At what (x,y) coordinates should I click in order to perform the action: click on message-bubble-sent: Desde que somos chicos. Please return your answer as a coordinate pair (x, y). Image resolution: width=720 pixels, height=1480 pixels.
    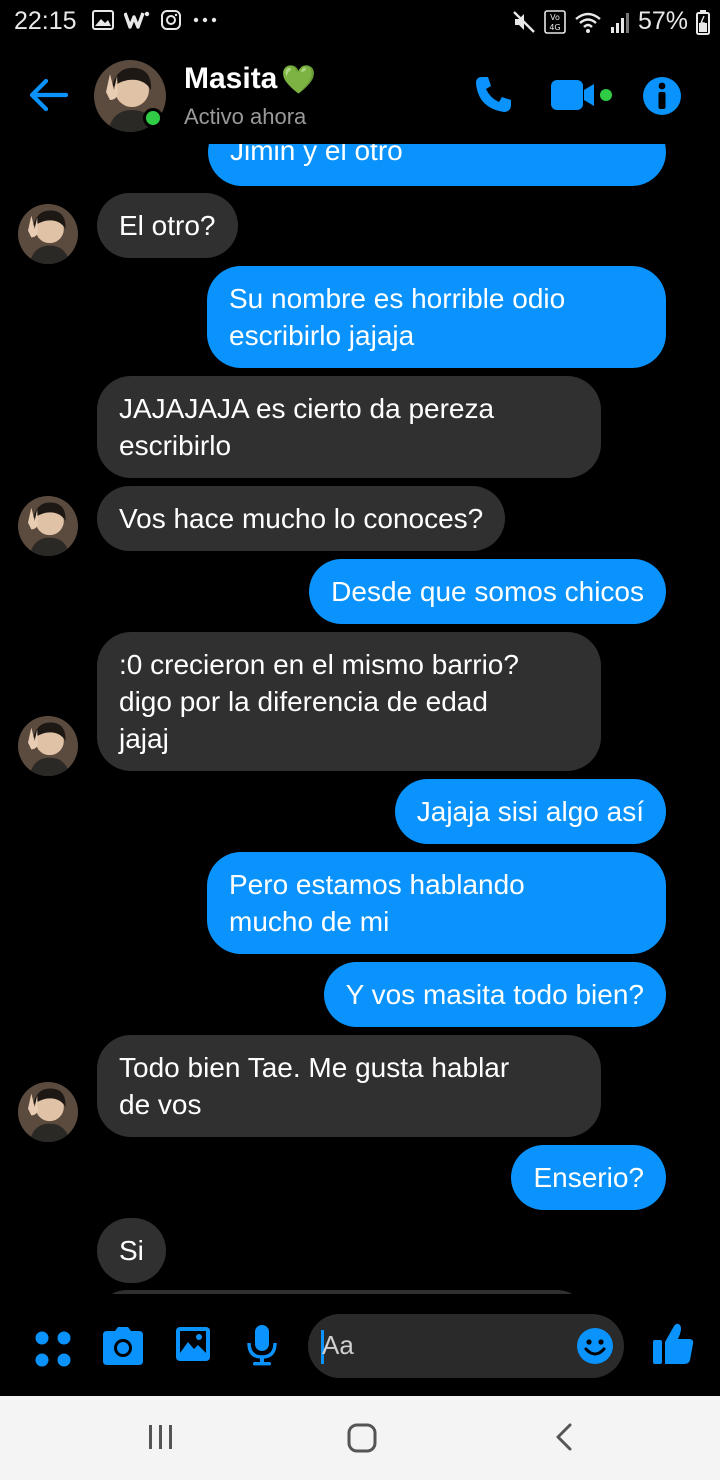
    Looking at the image, I should click on (487, 591).